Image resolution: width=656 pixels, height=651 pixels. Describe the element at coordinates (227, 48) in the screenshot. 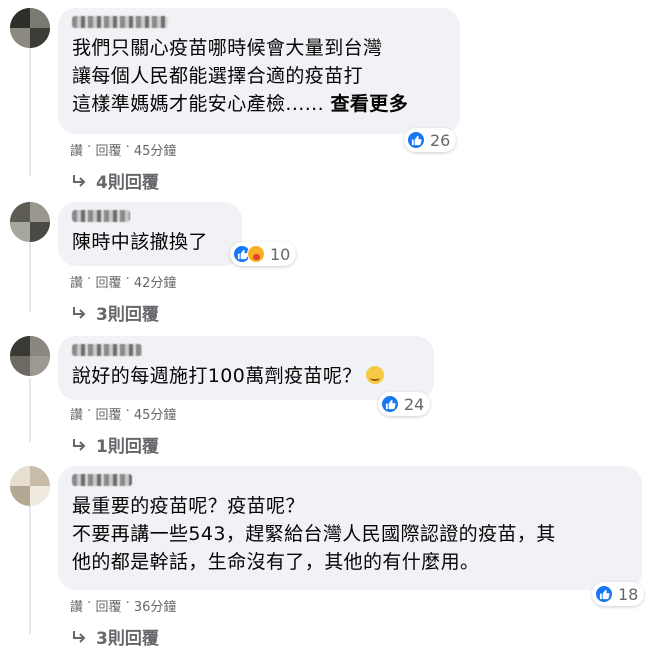

I see `comment-text: 我們只關心疫苗哪時候會大量到台灣` at that location.